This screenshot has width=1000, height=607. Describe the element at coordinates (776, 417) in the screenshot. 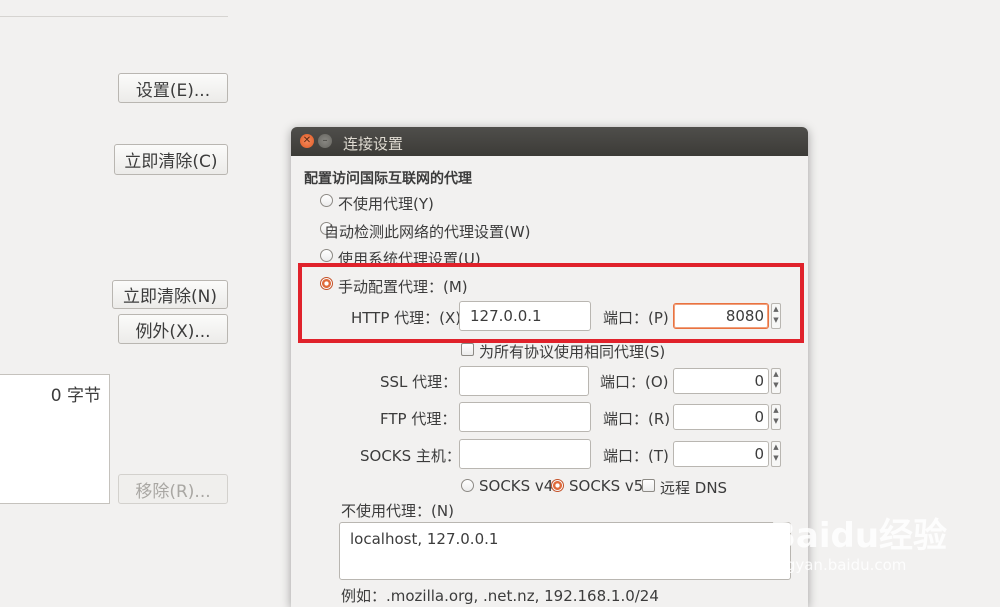

I see `ftp-port-stepper: ▲ ▼` at that location.